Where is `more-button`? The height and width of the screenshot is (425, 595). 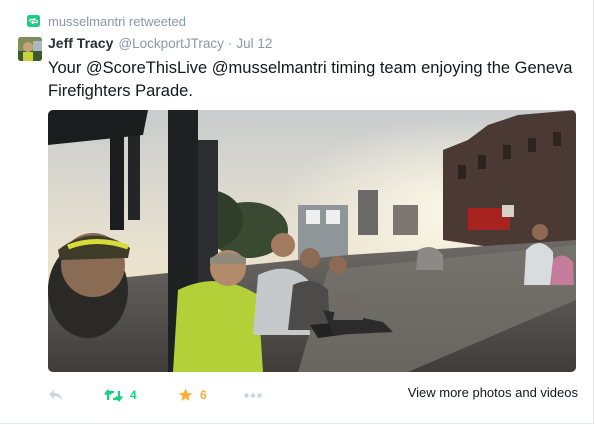
more-button is located at coordinates (264, 395).